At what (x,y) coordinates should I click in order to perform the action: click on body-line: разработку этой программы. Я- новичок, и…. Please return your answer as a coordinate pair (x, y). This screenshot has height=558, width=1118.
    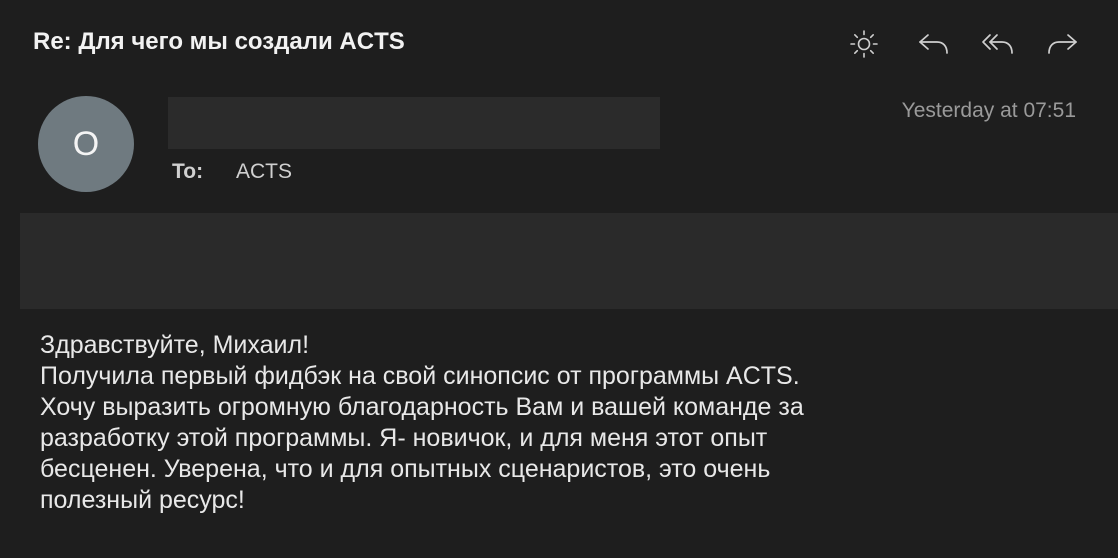
    Looking at the image, I should click on (404, 438).